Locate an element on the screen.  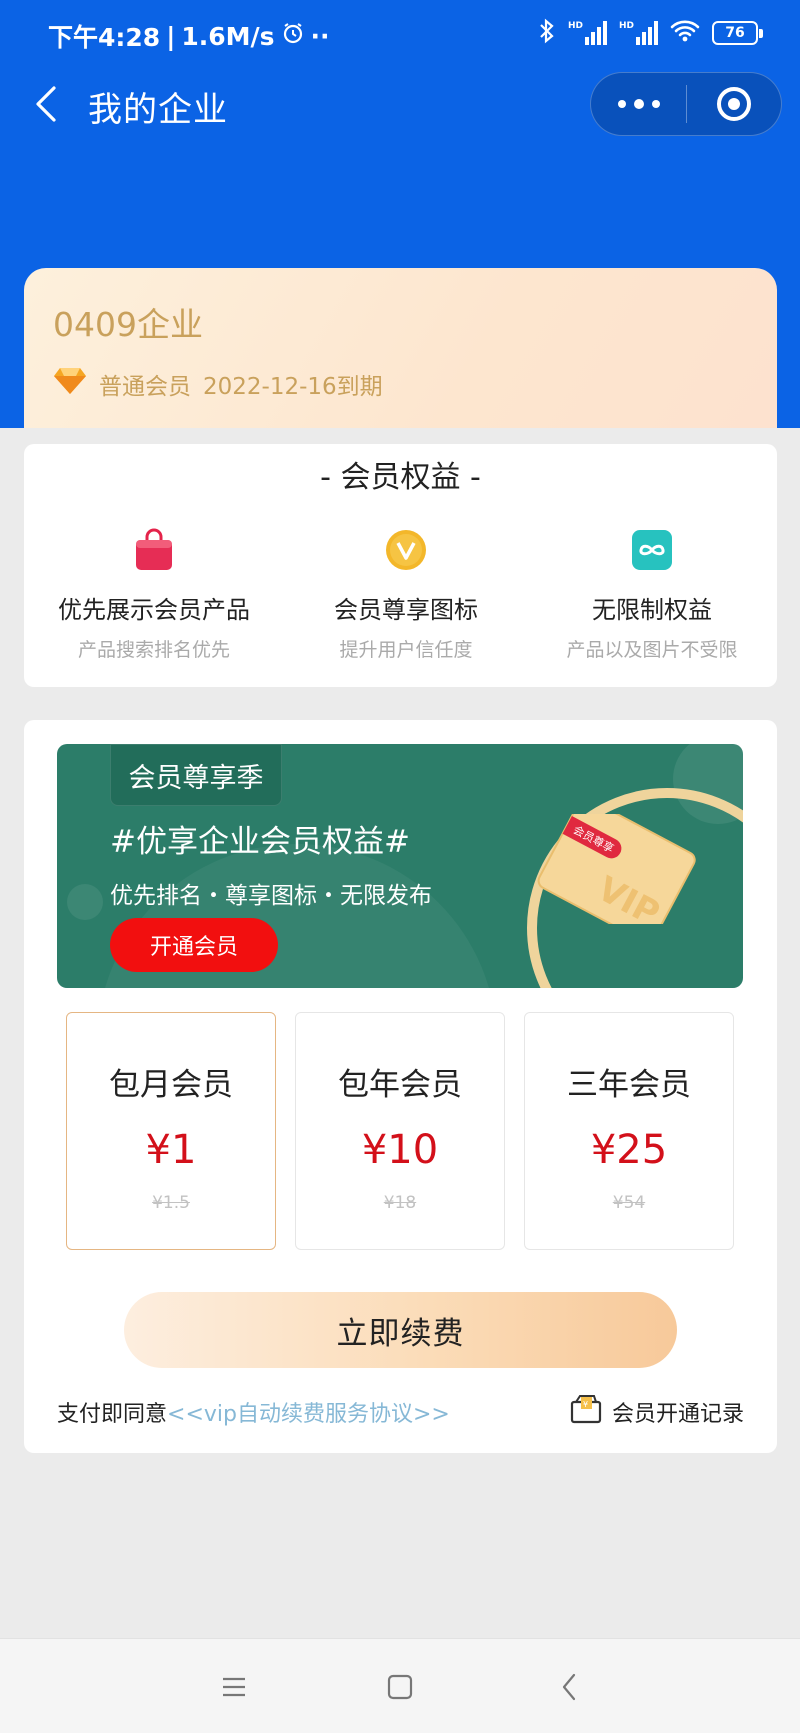
benefit-name: 无限制权益 is located at coordinates (652, 610).